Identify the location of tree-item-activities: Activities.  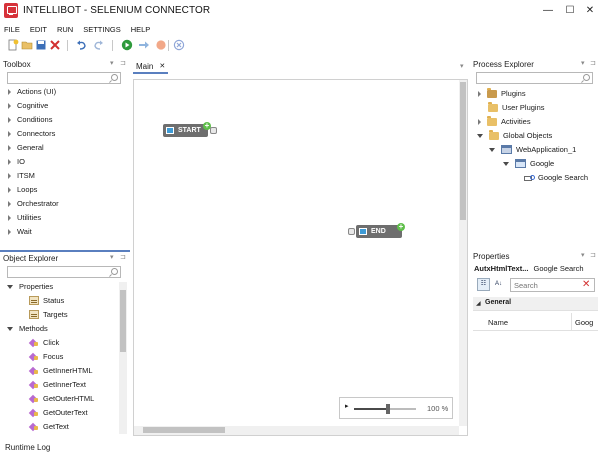
(504, 121).